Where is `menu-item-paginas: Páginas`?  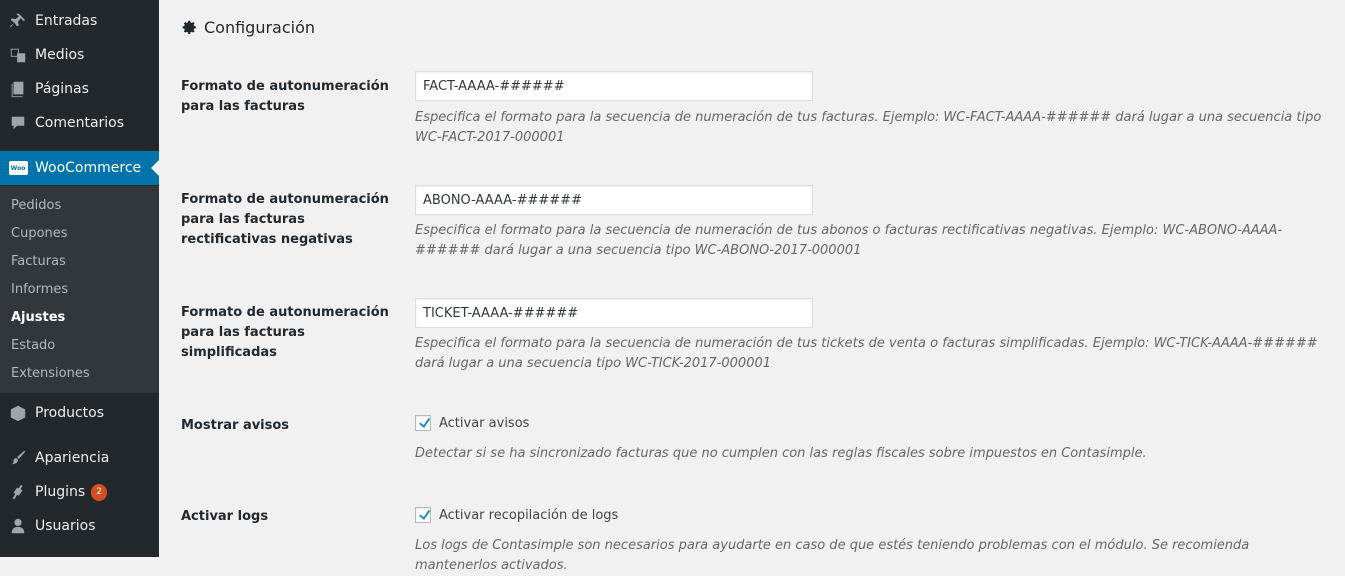 menu-item-paginas: Páginas is located at coordinates (79, 89).